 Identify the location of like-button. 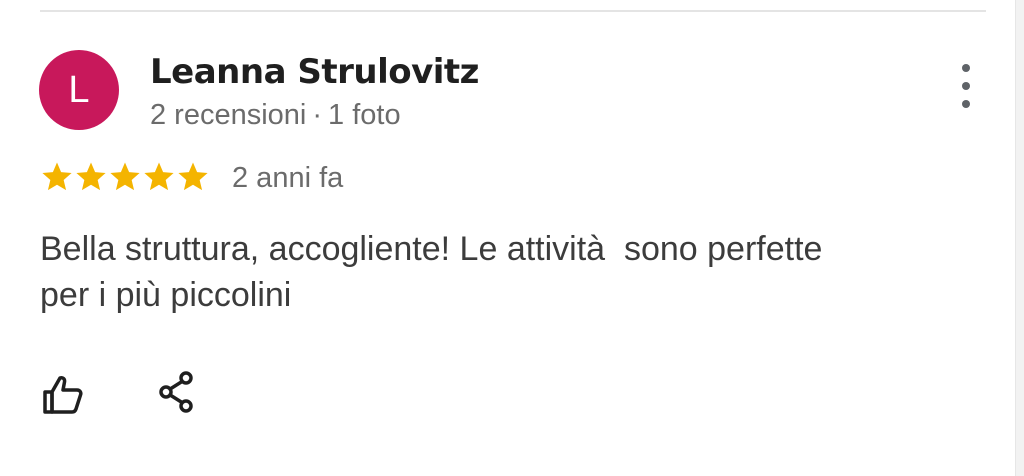
(63, 395).